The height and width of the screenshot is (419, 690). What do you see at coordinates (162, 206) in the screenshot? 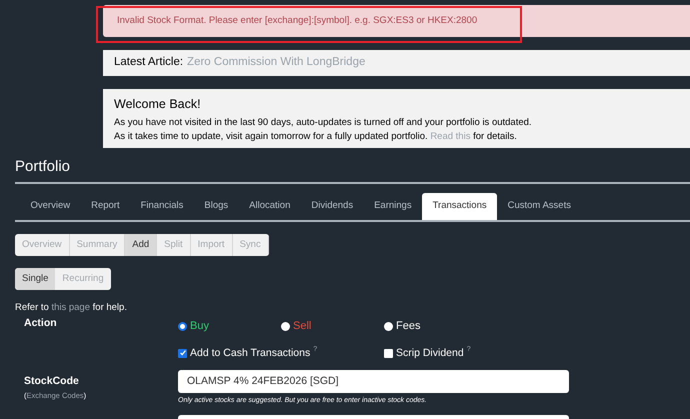
I see `nav-tab: Financials` at bounding box center [162, 206].